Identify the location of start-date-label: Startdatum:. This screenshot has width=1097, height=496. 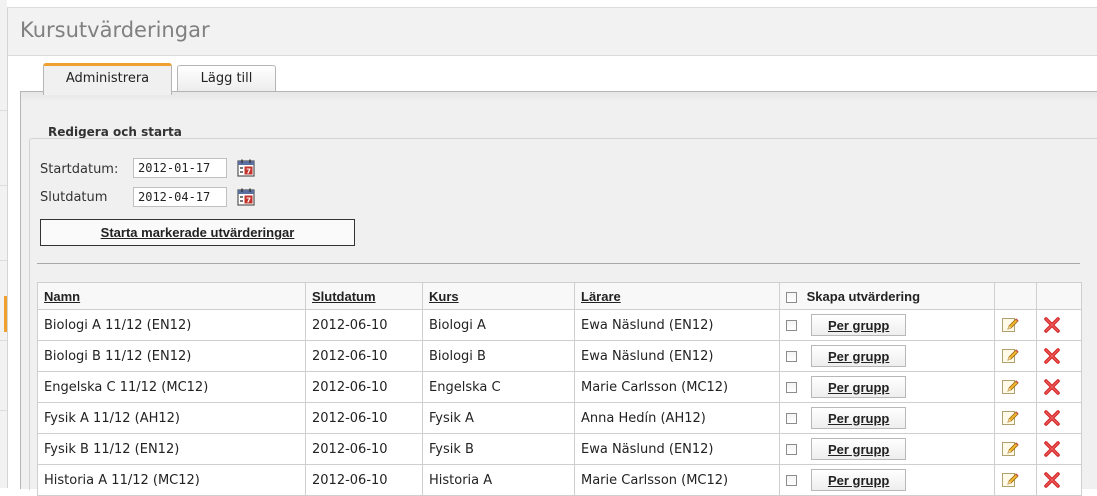
(79, 169).